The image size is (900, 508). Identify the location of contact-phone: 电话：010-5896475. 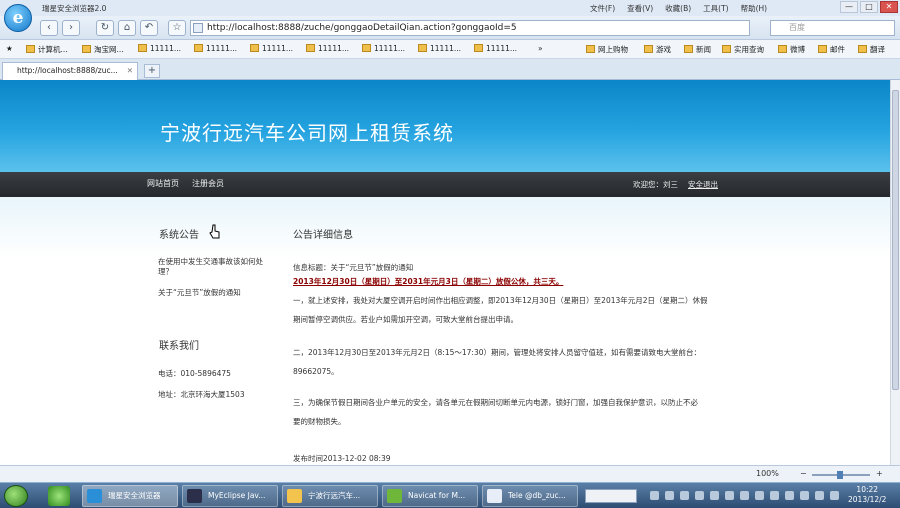
(194, 373).